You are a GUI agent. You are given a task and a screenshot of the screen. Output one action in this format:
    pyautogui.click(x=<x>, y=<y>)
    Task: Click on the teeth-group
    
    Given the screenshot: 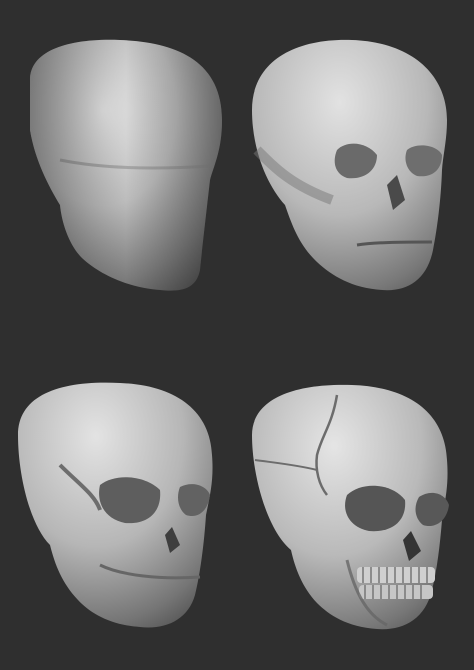 What is the action you would take?
    pyautogui.click(x=396, y=583)
    